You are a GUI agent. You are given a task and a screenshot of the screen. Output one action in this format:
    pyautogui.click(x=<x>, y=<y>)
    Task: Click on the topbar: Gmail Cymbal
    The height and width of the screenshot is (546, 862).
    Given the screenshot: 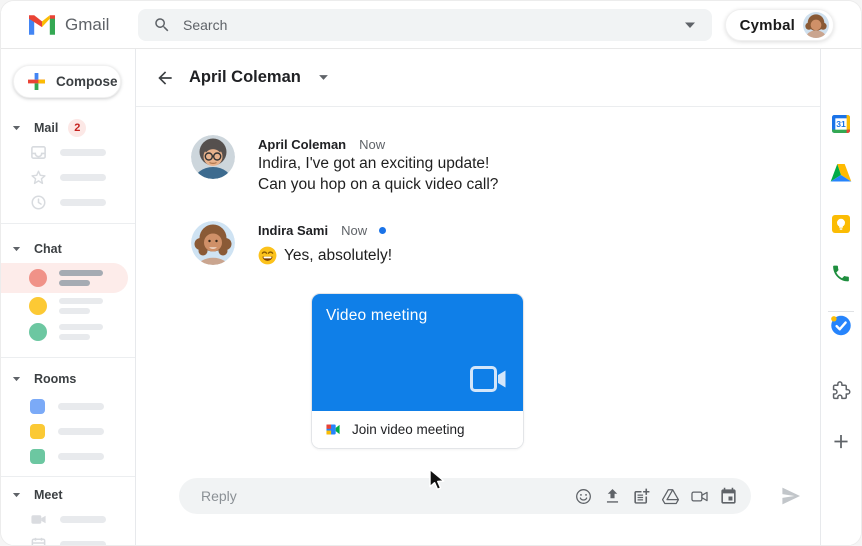 What is the action you would take?
    pyautogui.click(x=431, y=25)
    